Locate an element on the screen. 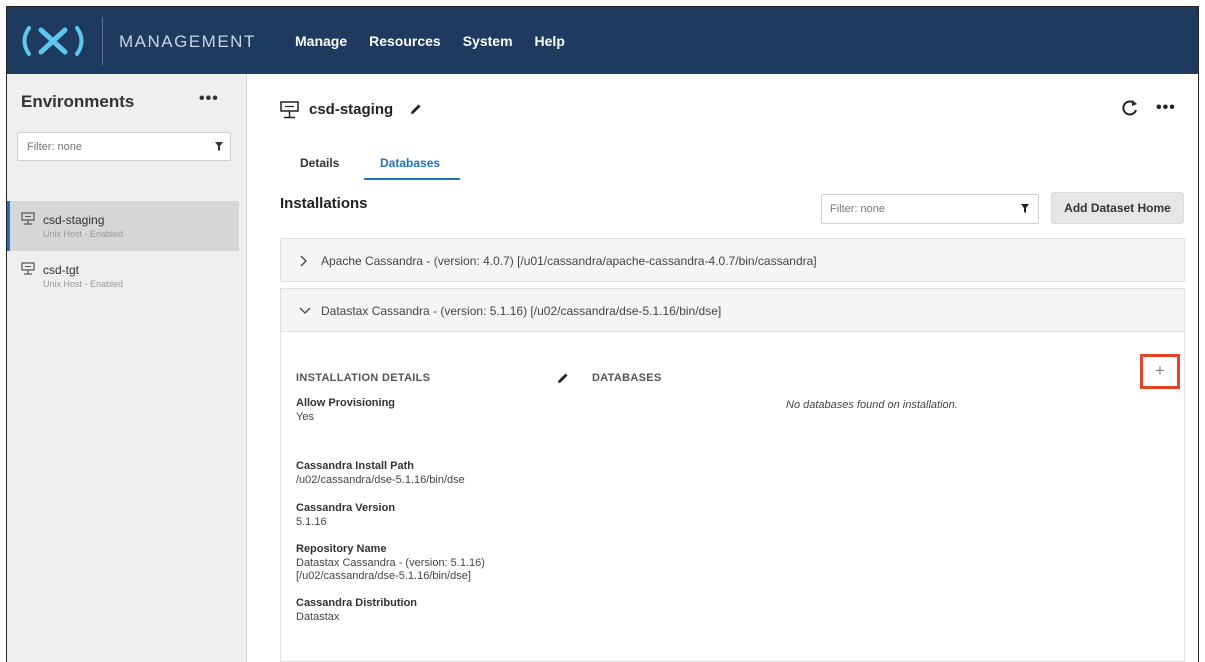 This screenshot has width=1205, height=662. installations-filter-field is located at coordinates (930, 209).